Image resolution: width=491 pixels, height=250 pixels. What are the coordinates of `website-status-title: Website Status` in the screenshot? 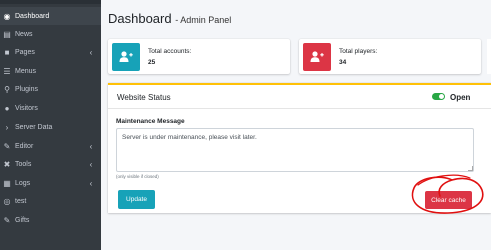 It's located at (144, 97).